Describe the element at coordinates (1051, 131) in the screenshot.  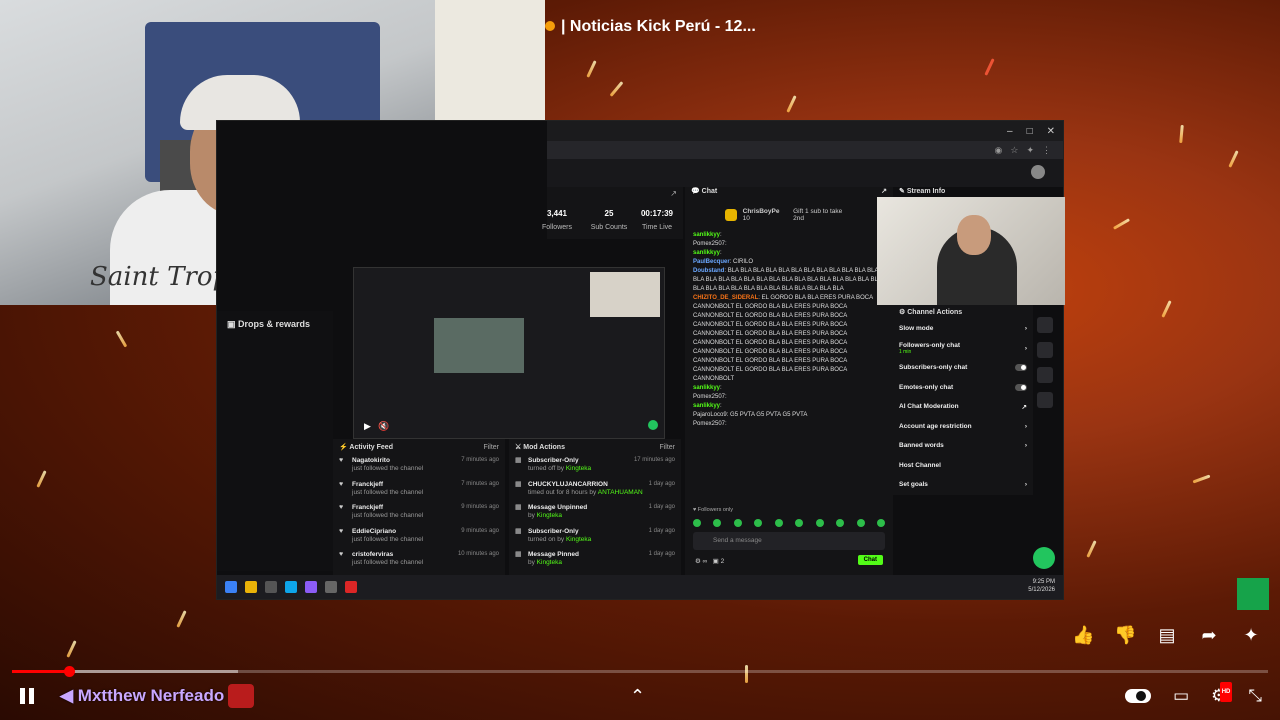
I see `close-icon: ✕` at that location.